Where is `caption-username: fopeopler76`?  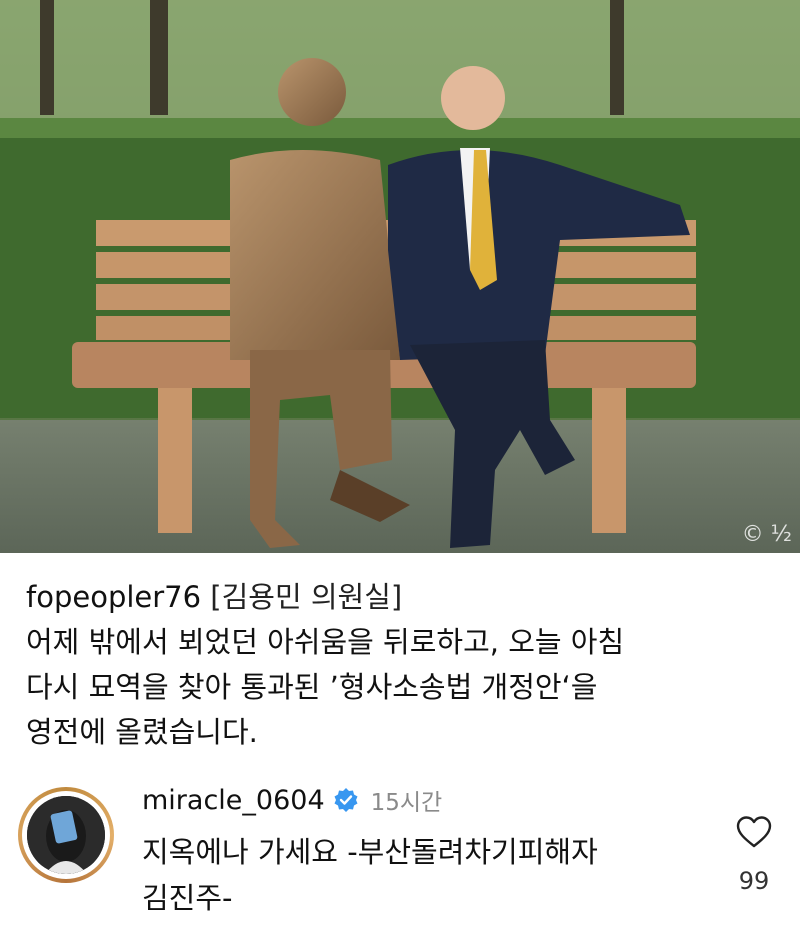 caption-username: fopeopler76 is located at coordinates (113, 597).